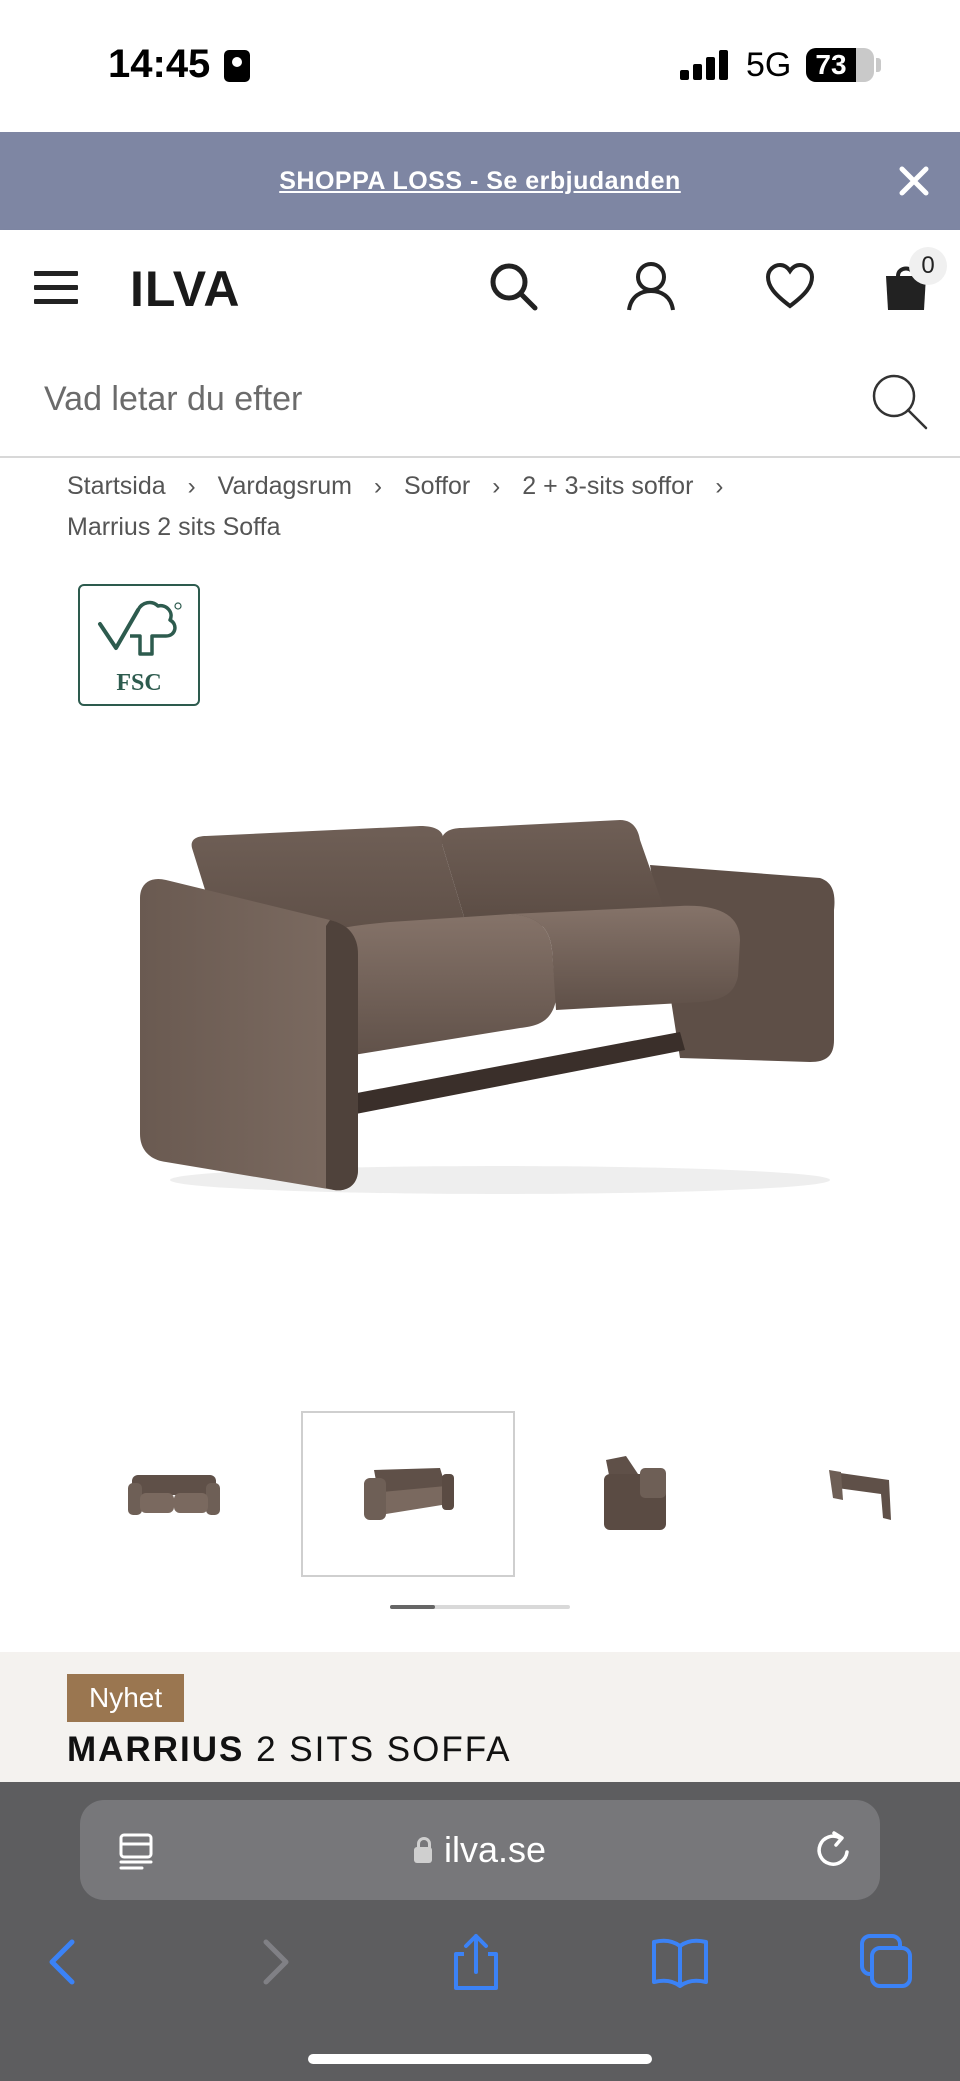  I want to click on product-title-brand: MARRIUS, so click(156, 1749).